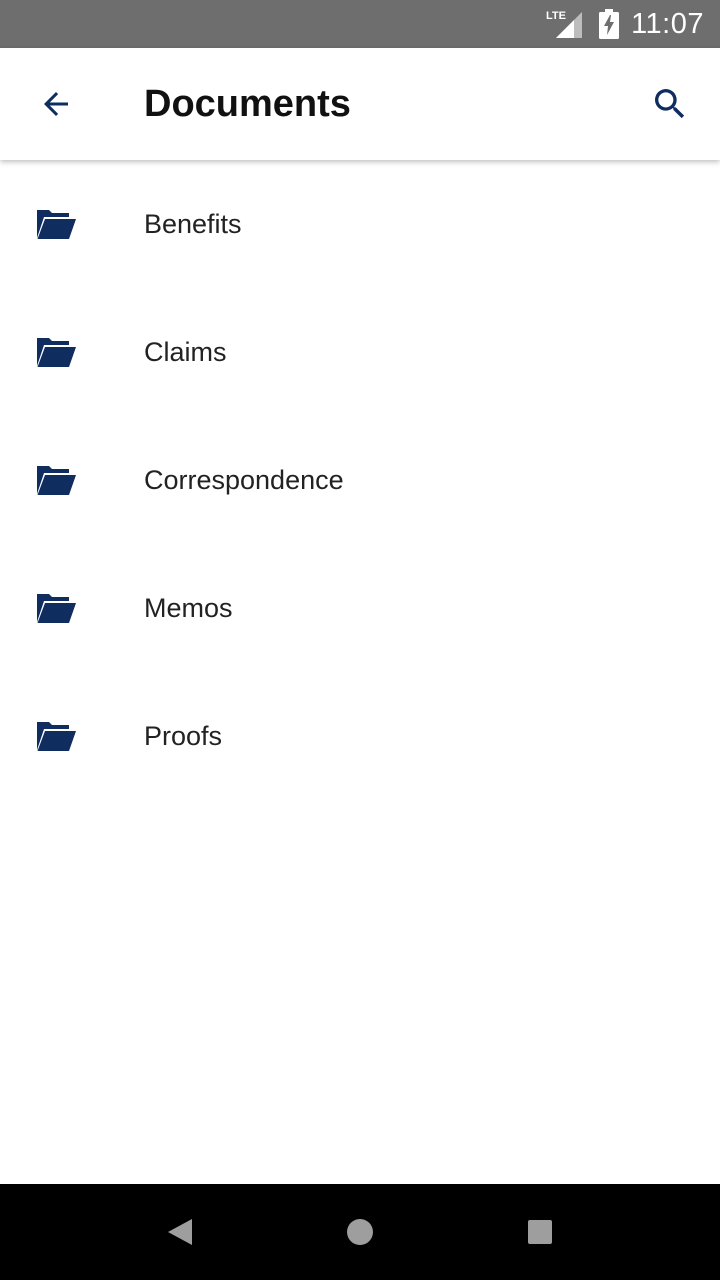  I want to click on back-button, so click(56, 104).